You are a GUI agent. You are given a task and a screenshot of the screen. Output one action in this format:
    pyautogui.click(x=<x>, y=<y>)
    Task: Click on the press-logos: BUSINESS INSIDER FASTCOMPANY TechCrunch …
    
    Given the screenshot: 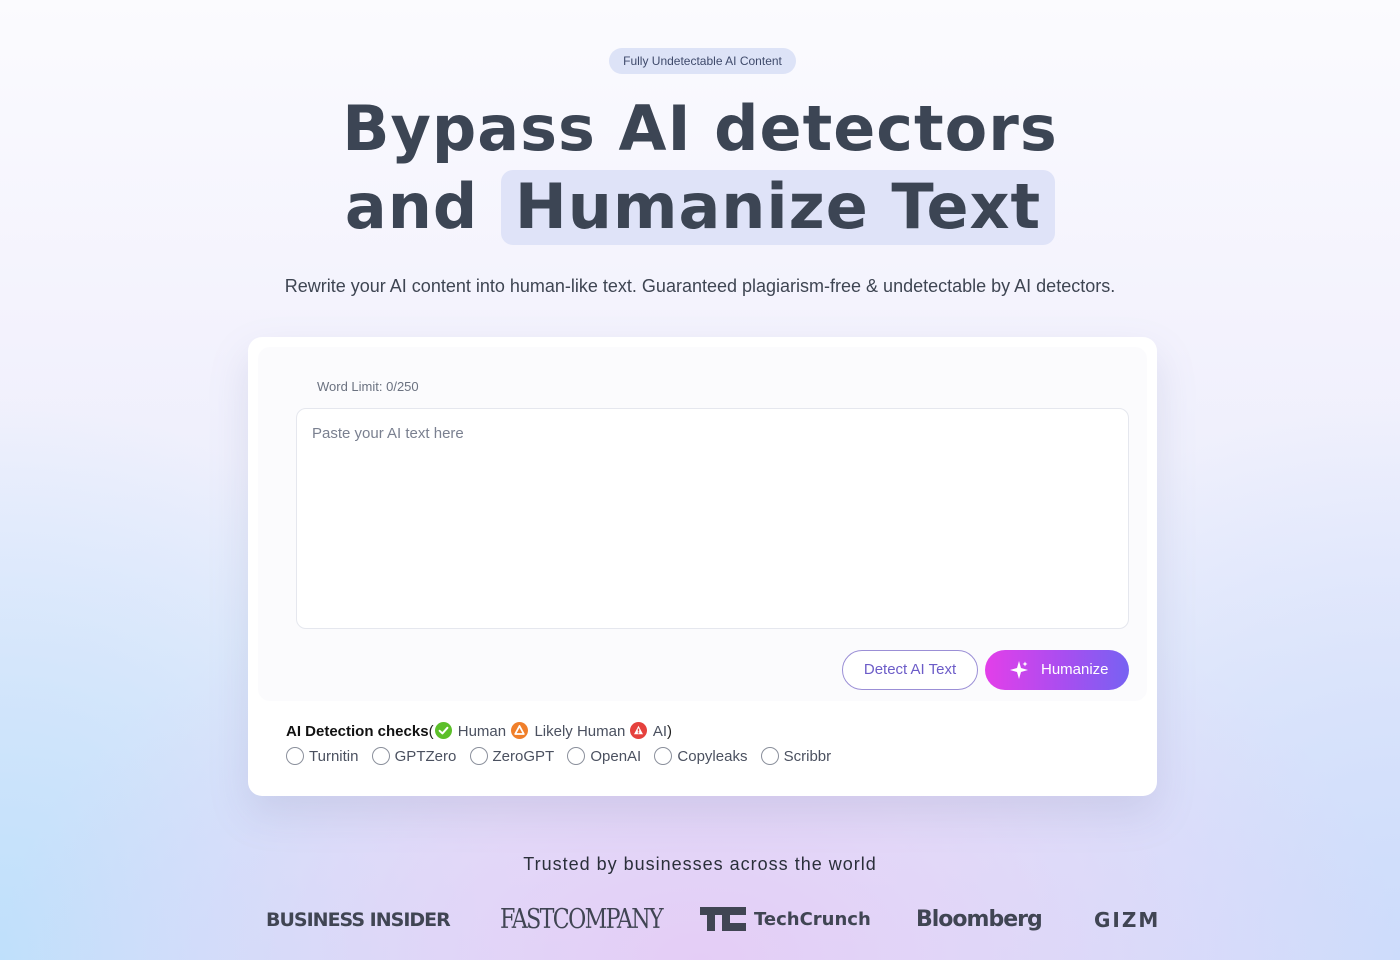 What is the action you would take?
    pyautogui.click(x=702, y=920)
    